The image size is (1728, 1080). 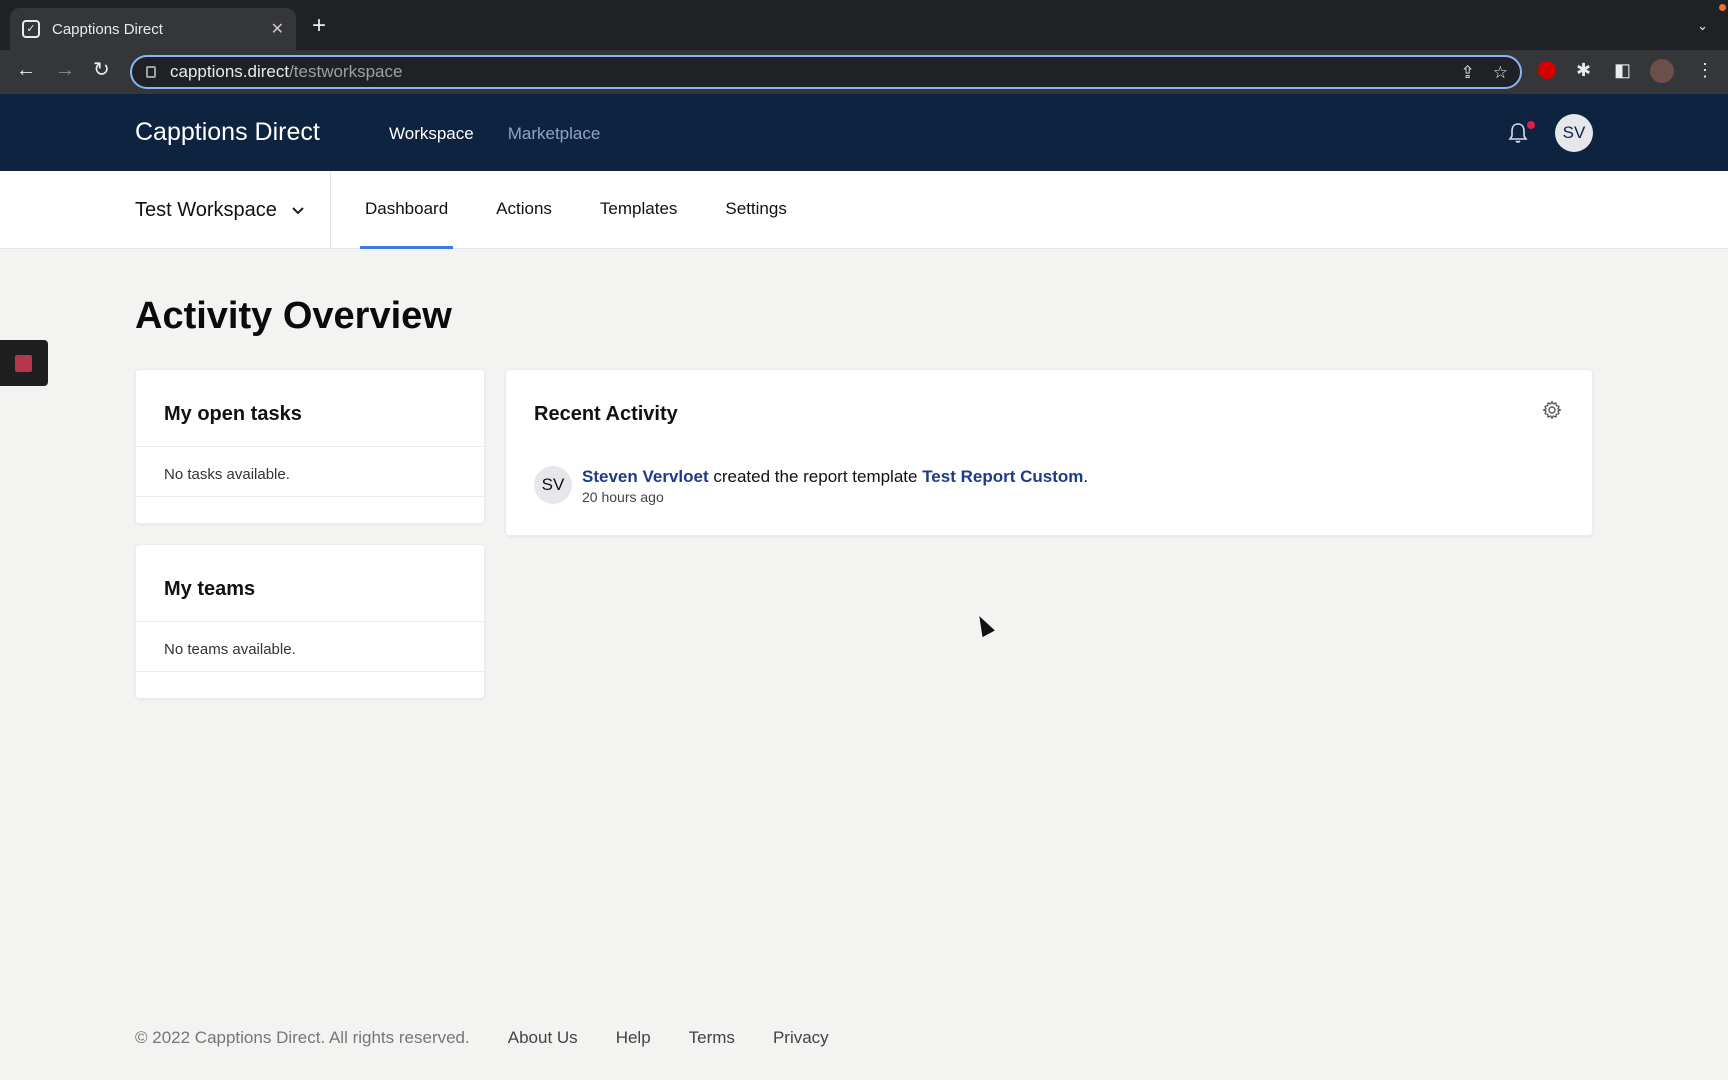 I want to click on workspace-tabs: Dashboard Actions Templates Settings, so click(x=595, y=210).